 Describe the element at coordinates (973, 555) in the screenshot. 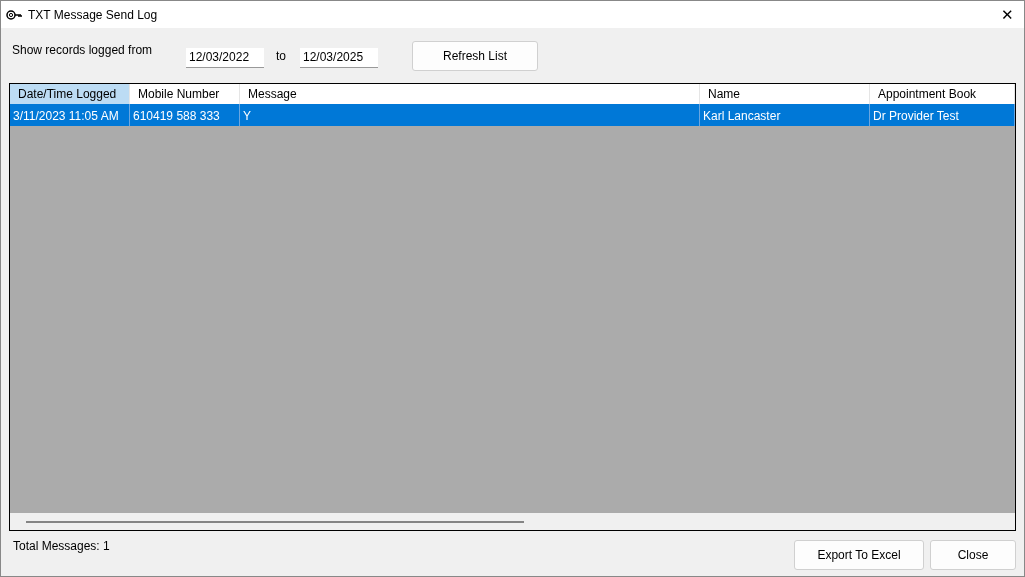

I see `footer-button: Close` at that location.